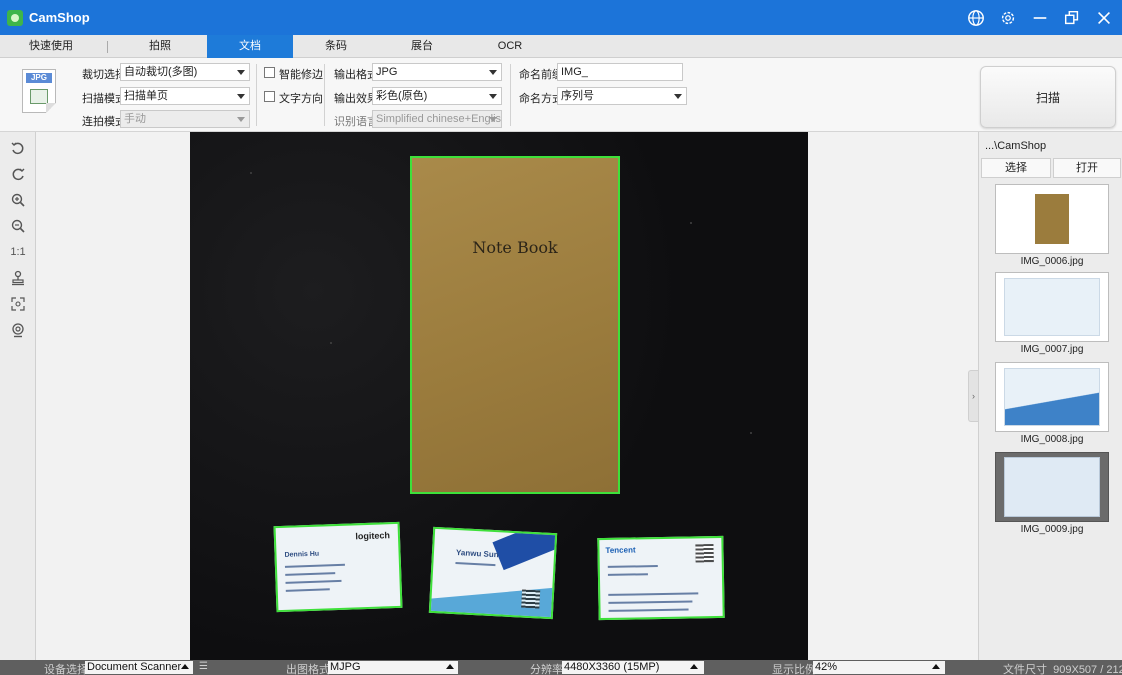 This screenshot has width=1122, height=675. Describe the element at coordinates (437, 72) in the screenshot. I see `output-format-dropdown: JPG` at that location.